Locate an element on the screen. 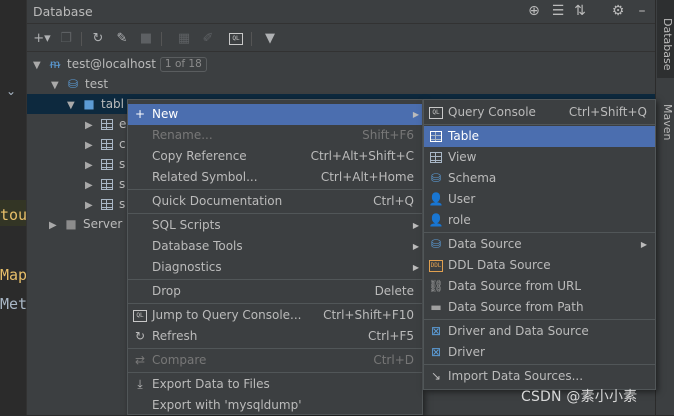 Image resolution: width=674 pixels, height=416 pixels. hide-icon: – is located at coordinates (642, 11).